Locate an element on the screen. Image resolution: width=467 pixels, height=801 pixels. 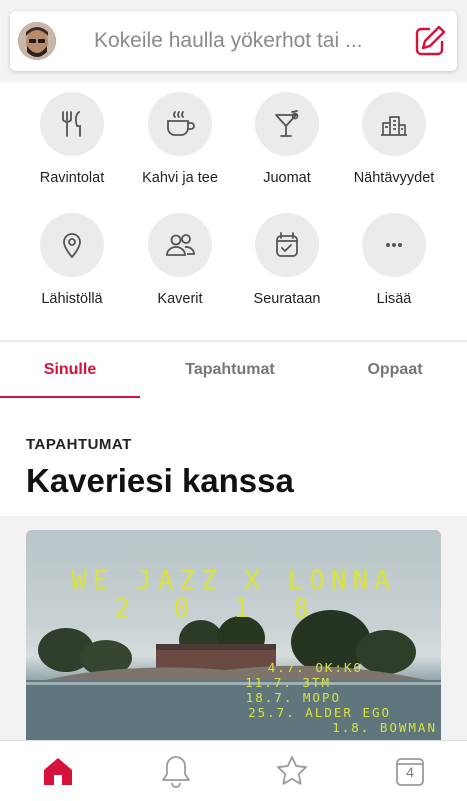
coffee-cup-icon is located at coordinates (180, 124).